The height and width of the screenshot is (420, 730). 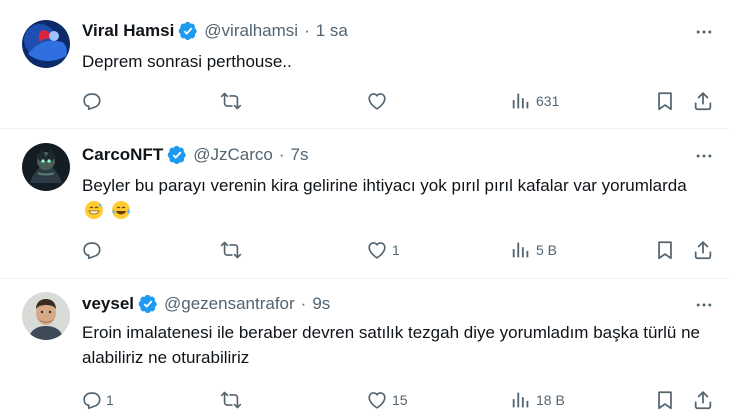 I want to click on like-button, so click(x=379, y=101).